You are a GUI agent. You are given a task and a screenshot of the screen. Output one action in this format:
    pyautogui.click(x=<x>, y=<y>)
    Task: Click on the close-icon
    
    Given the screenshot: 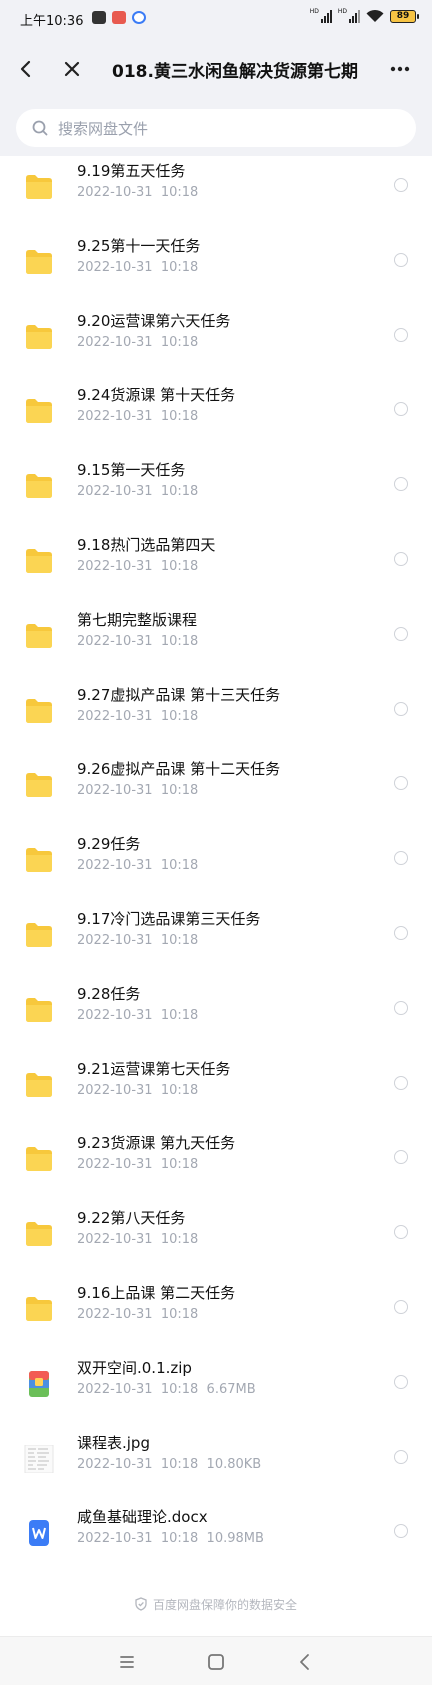 What is the action you would take?
    pyautogui.click(x=72, y=69)
    